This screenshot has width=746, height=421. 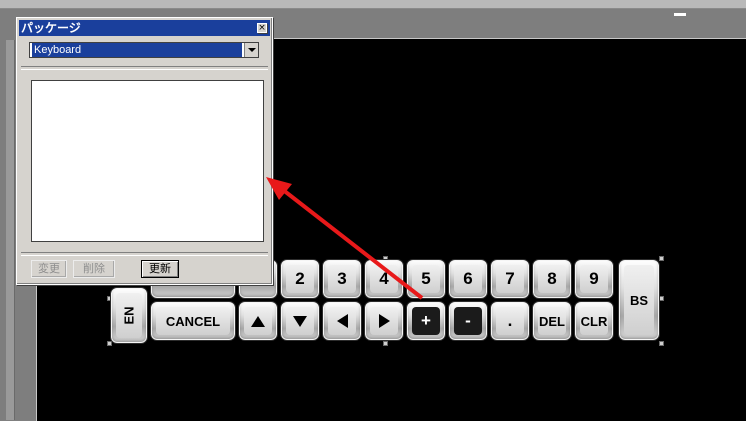 I want to click on key-8: 8, so click(x=552, y=279).